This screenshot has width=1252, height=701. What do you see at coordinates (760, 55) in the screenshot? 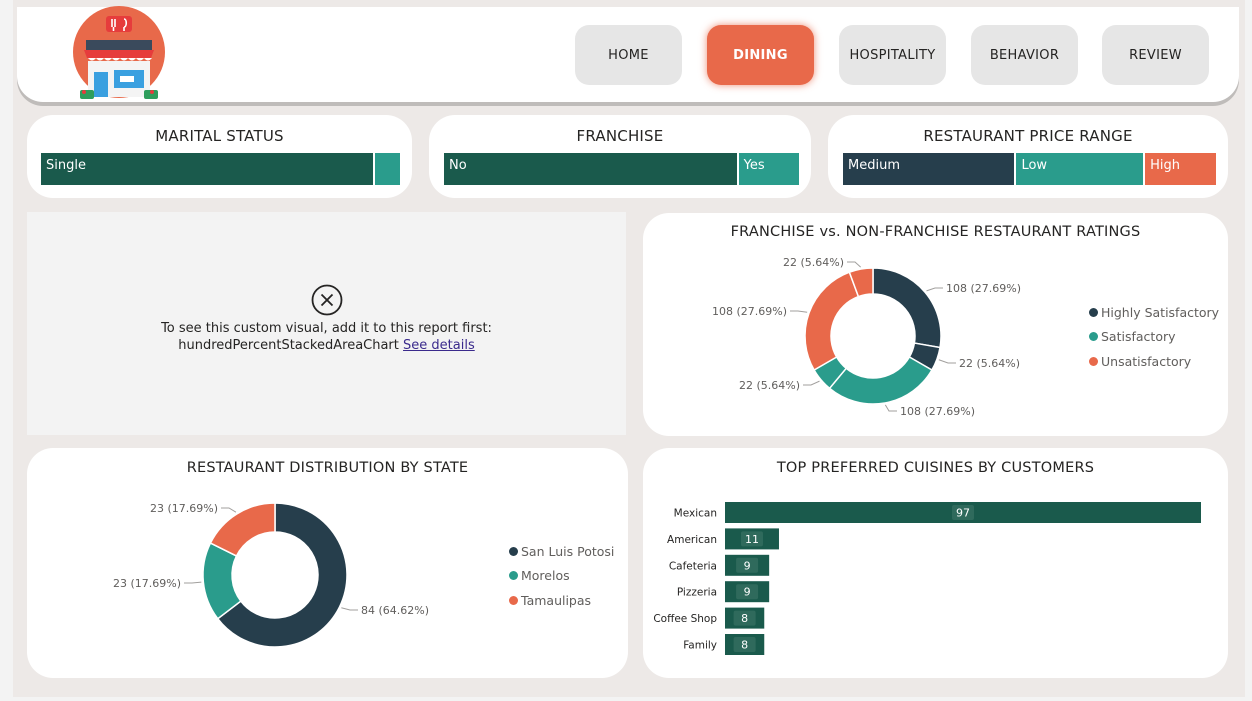
I see `nav-dining-button: DINING` at bounding box center [760, 55].